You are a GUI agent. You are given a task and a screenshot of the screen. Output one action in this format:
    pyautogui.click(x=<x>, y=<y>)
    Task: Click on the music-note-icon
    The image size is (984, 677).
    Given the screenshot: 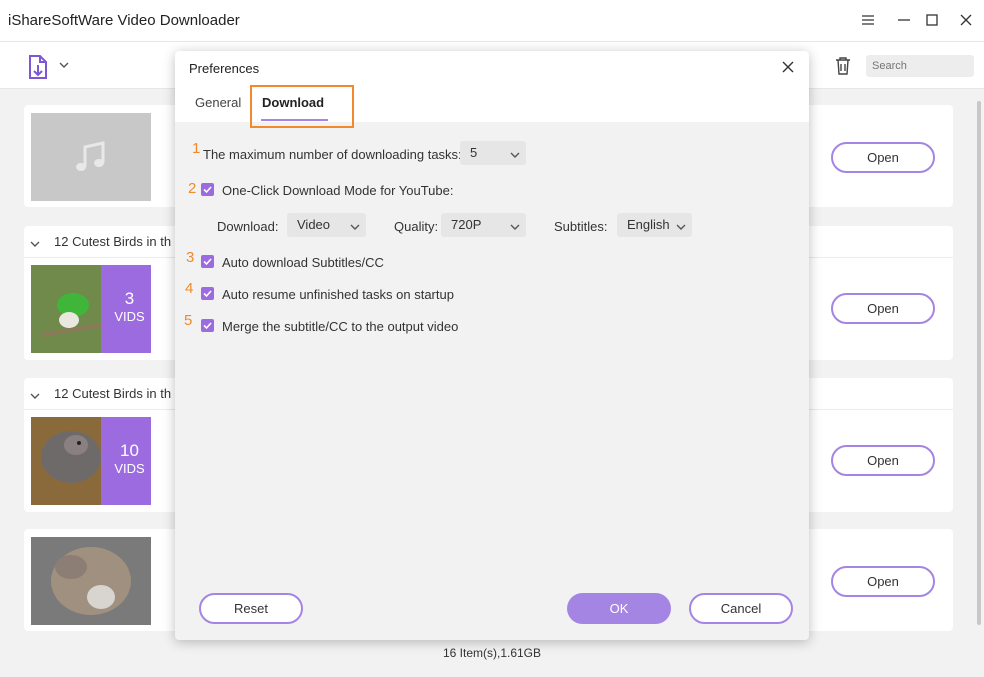 What is the action you would take?
    pyautogui.click(x=90, y=156)
    